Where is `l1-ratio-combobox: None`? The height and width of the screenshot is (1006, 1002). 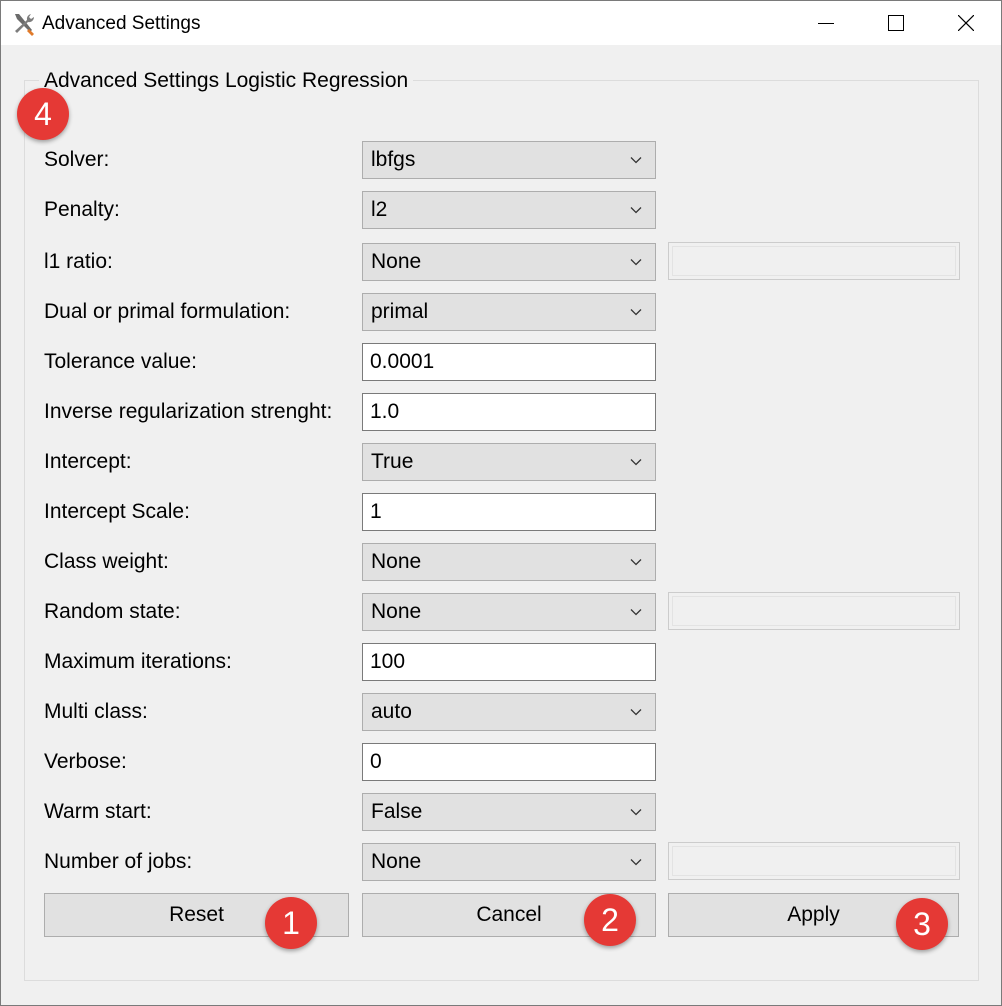
l1-ratio-combobox: None is located at coordinates (509, 262).